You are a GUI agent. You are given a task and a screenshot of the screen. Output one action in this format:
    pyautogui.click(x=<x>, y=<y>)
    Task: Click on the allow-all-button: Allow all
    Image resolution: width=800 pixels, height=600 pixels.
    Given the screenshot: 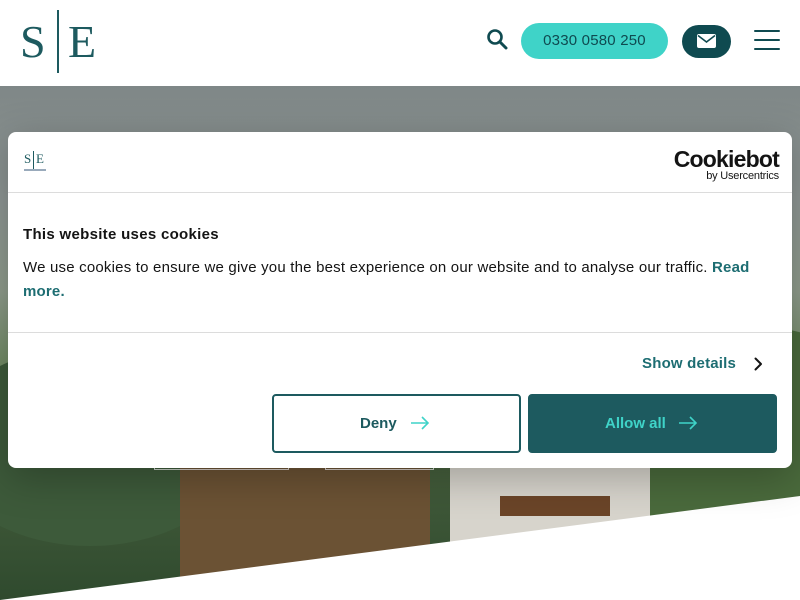 What is the action you would take?
    pyautogui.click(x=652, y=423)
    